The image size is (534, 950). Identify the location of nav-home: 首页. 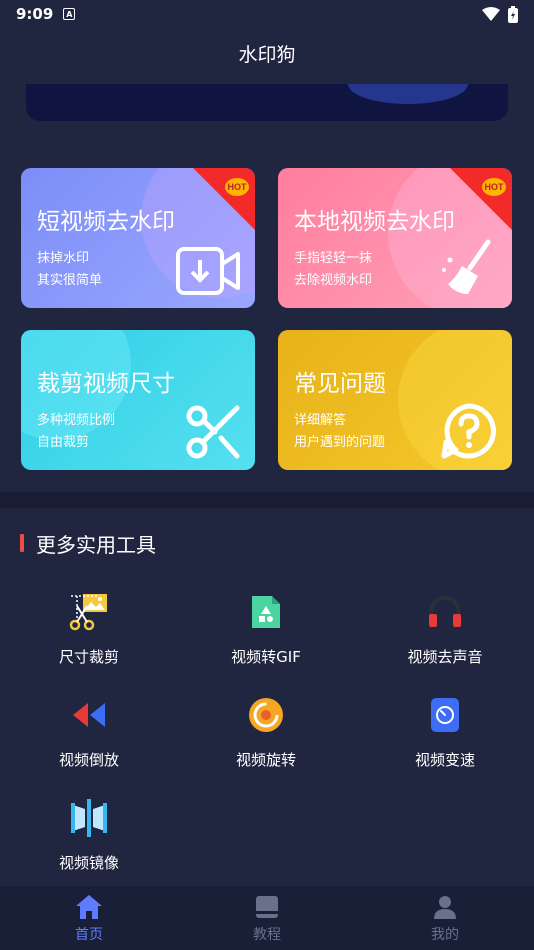
(89, 918).